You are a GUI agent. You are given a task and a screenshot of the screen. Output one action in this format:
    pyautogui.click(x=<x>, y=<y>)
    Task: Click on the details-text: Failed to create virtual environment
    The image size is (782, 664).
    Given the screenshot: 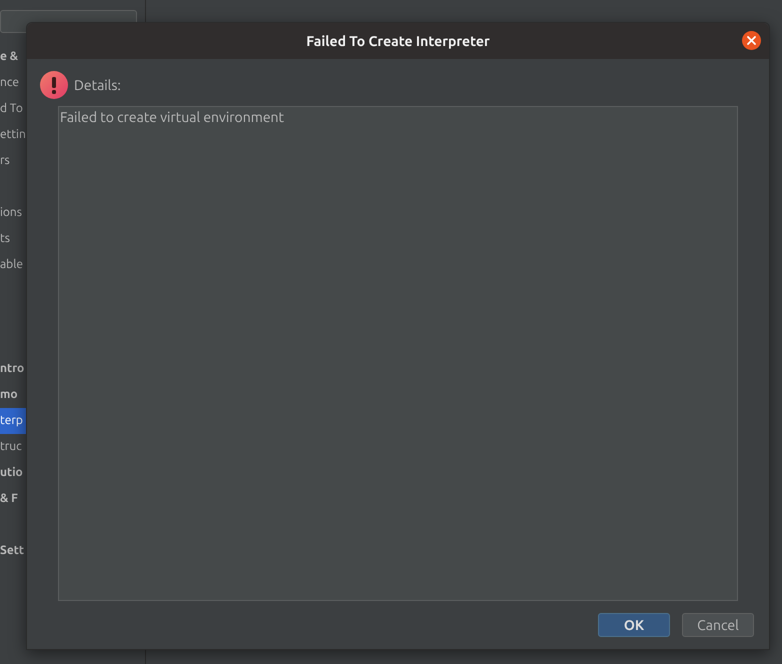 What is the action you would take?
    pyautogui.click(x=172, y=117)
    